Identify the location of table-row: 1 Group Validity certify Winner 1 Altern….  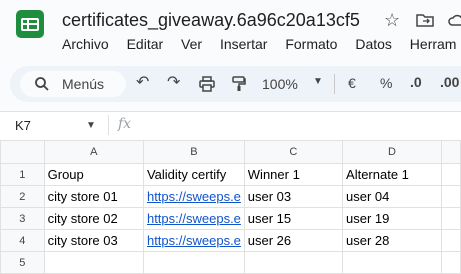
(230, 174).